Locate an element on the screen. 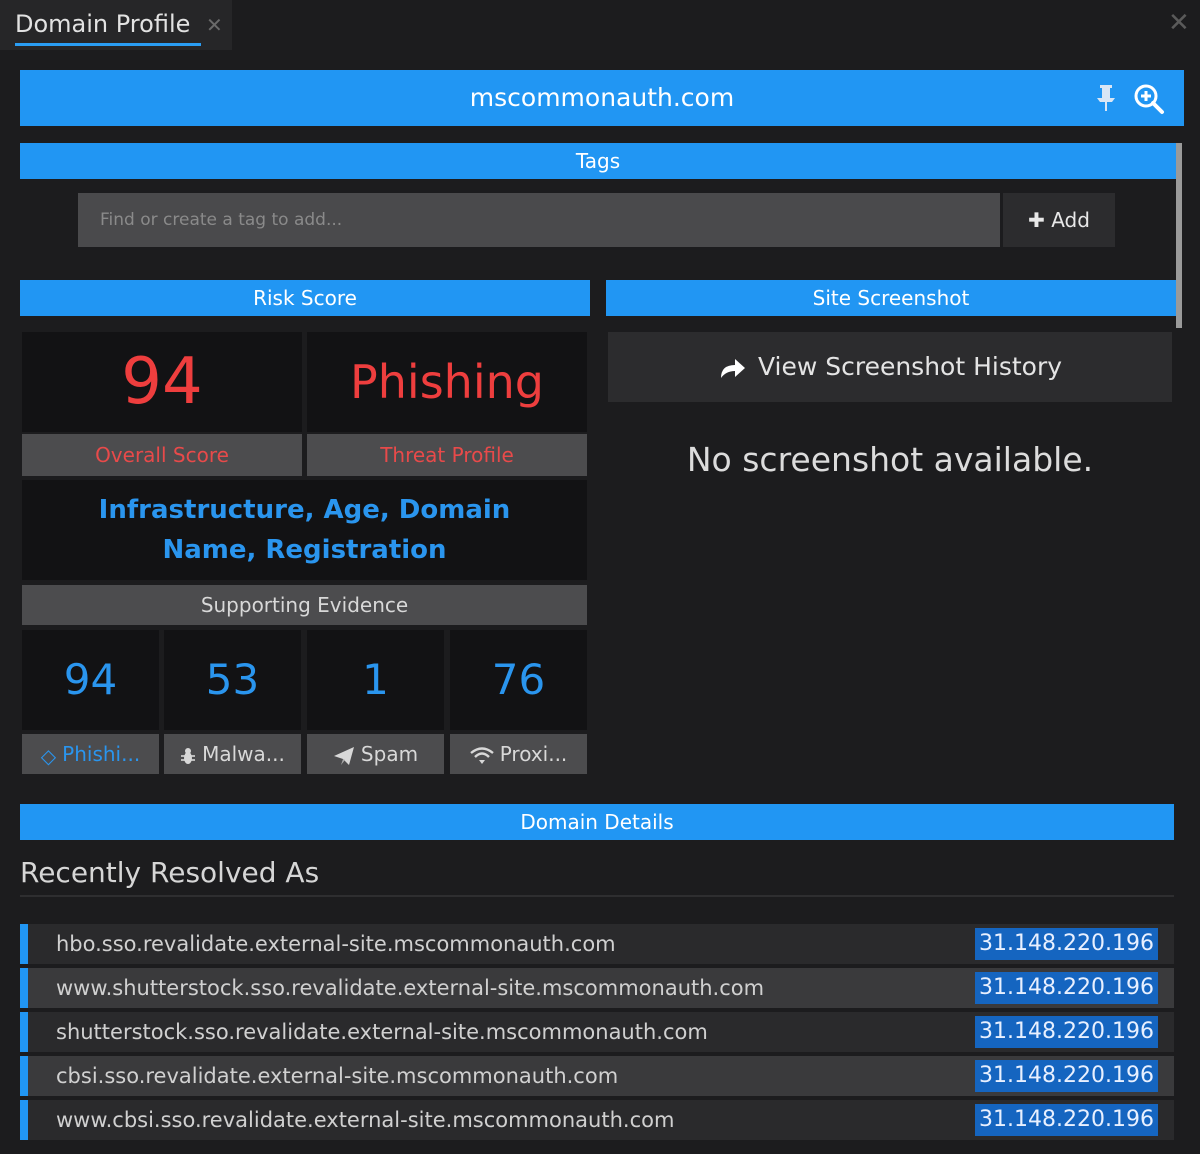 The height and width of the screenshot is (1154, 1200). evidence-spam-label: Spam is located at coordinates (375, 754).